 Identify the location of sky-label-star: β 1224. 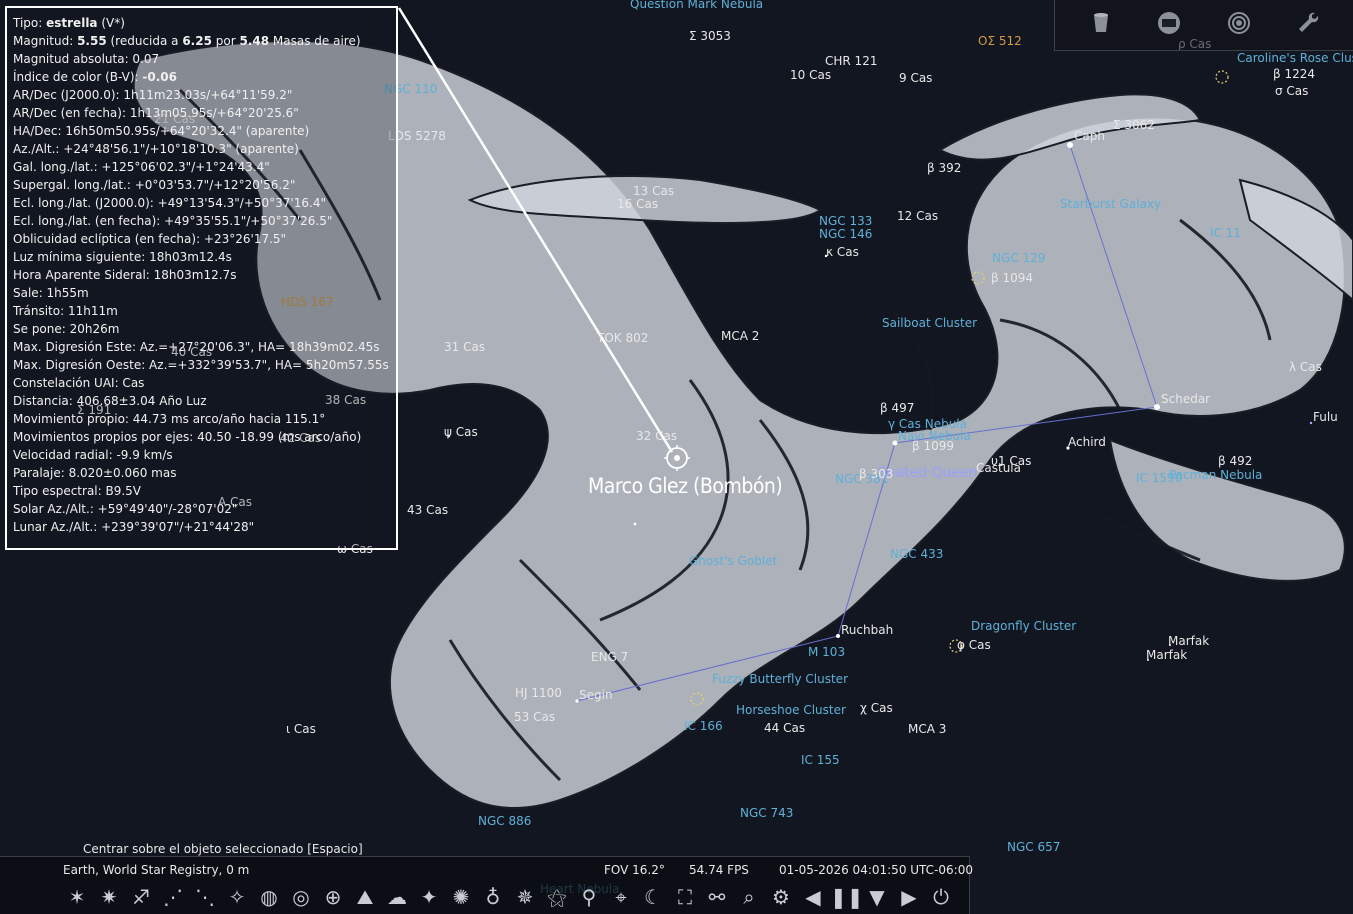
(1294, 74).